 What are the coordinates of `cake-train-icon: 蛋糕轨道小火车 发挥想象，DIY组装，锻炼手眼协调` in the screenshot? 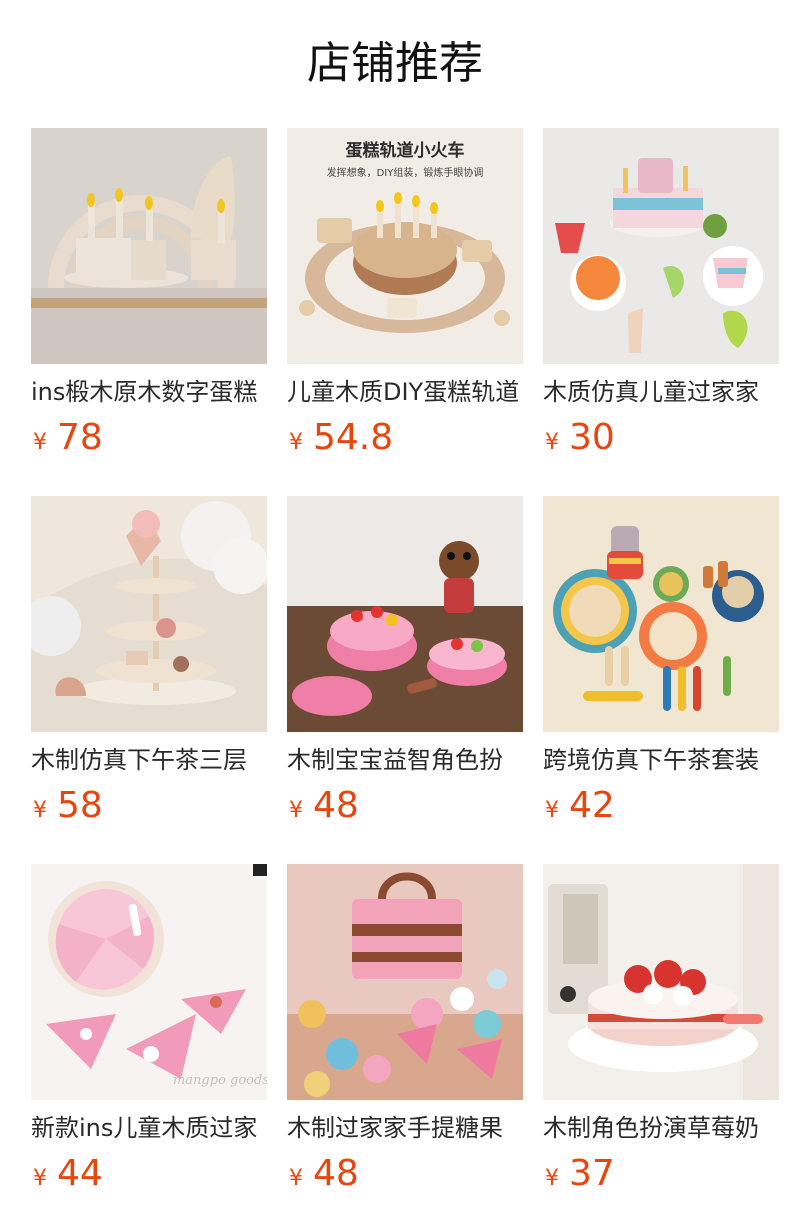 It's located at (405, 246).